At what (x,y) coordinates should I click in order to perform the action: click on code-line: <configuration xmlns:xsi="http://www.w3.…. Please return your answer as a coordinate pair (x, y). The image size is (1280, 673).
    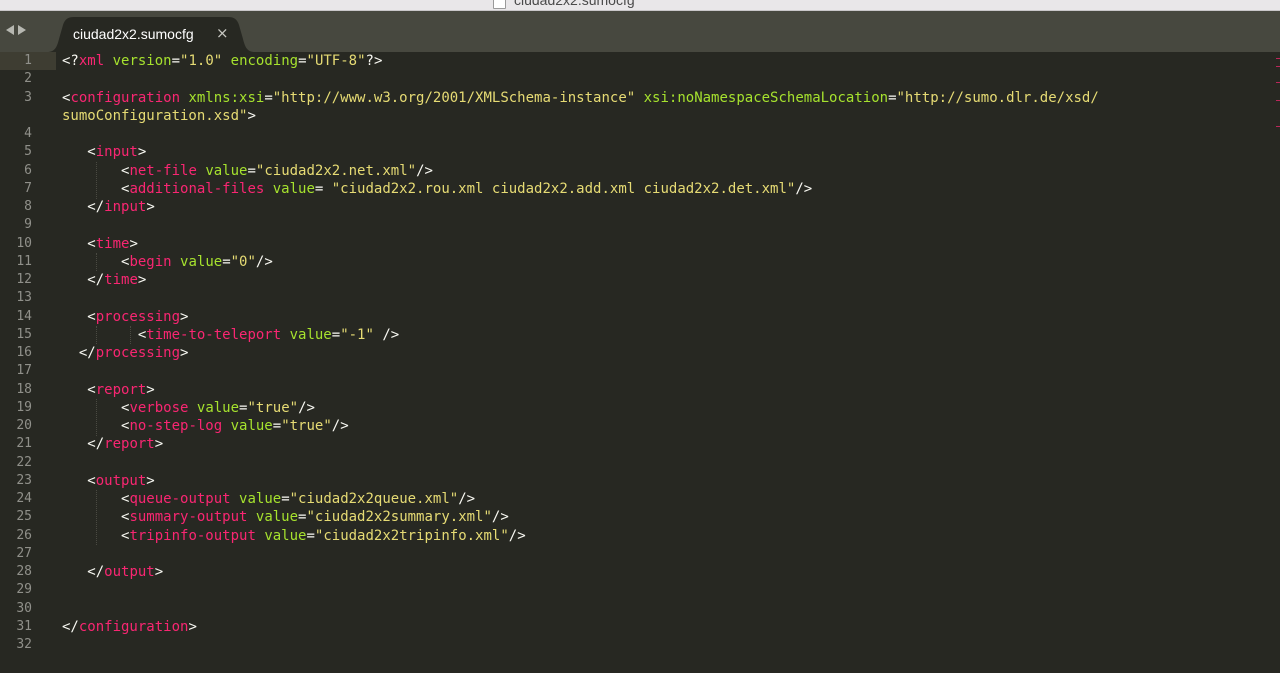
    Looking at the image, I should click on (580, 98).